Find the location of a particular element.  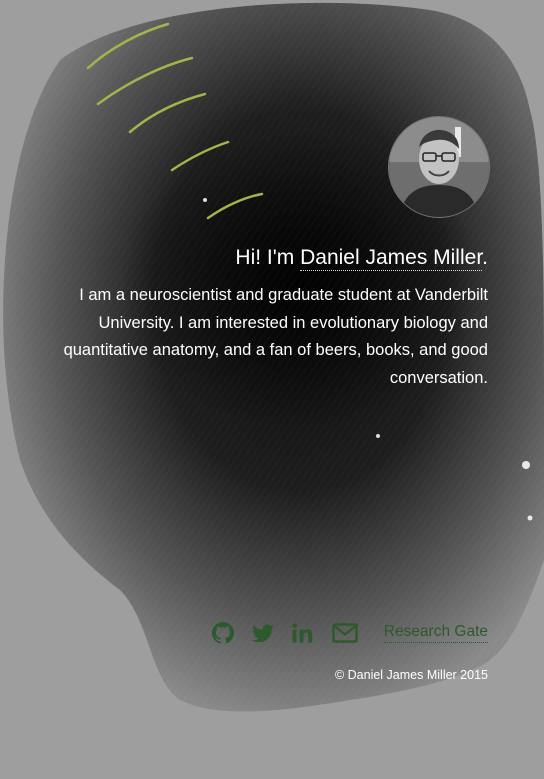

twitter-link is located at coordinates (262, 633).